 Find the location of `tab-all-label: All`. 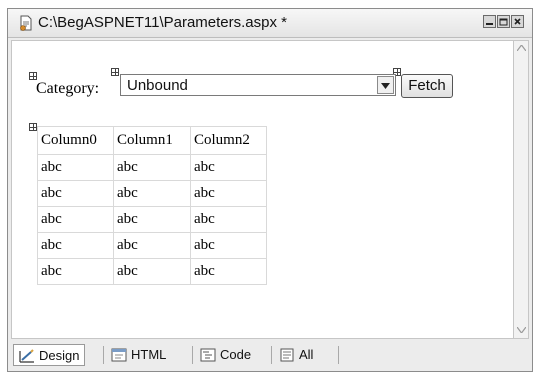

tab-all-label: All is located at coordinates (306, 354).